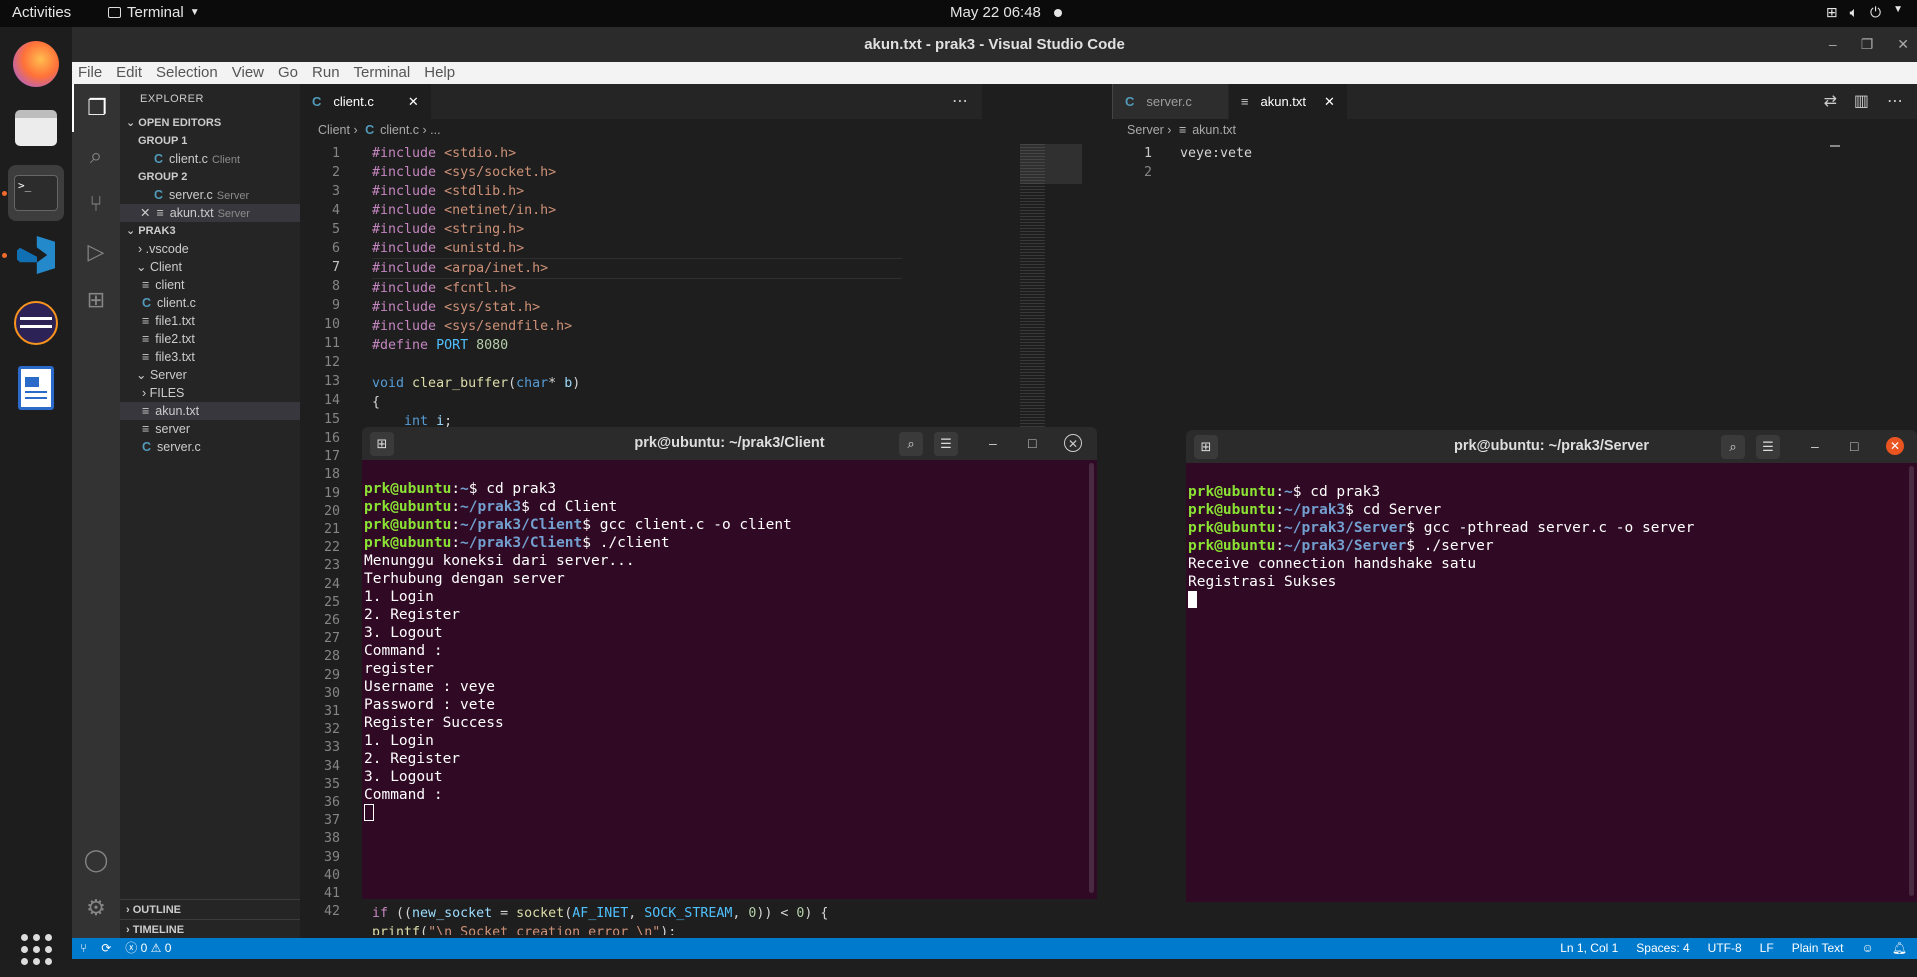 Image resolution: width=1917 pixels, height=977 pixels. What do you see at coordinates (36, 323) in the screenshot?
I see `eclipse-launcher` at bounding box center [36, 323].